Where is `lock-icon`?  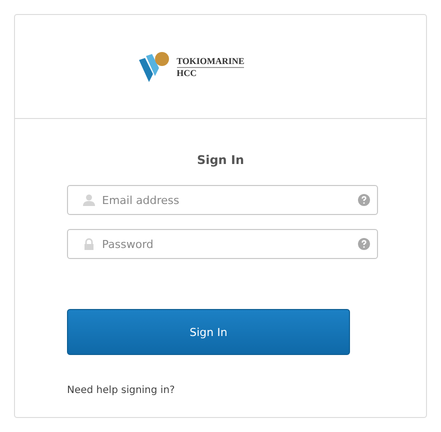
lock-icon is located at coordinates (89, 244).